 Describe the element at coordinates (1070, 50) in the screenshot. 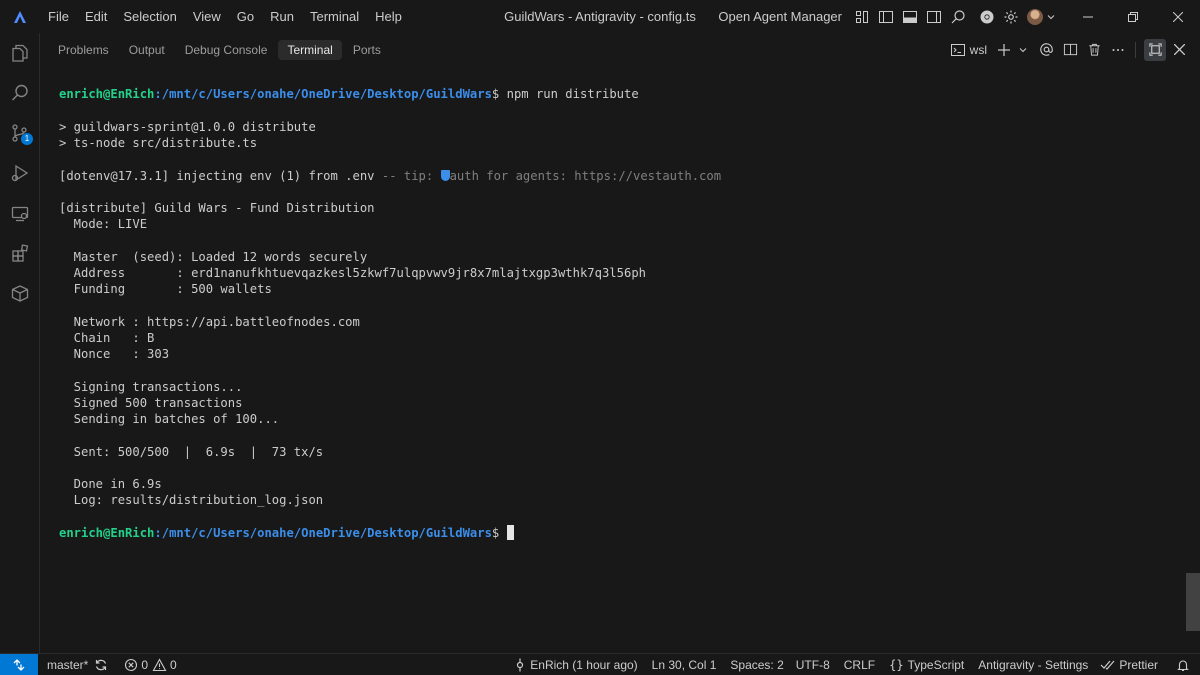

I see `split-terminal-icon` at that location.